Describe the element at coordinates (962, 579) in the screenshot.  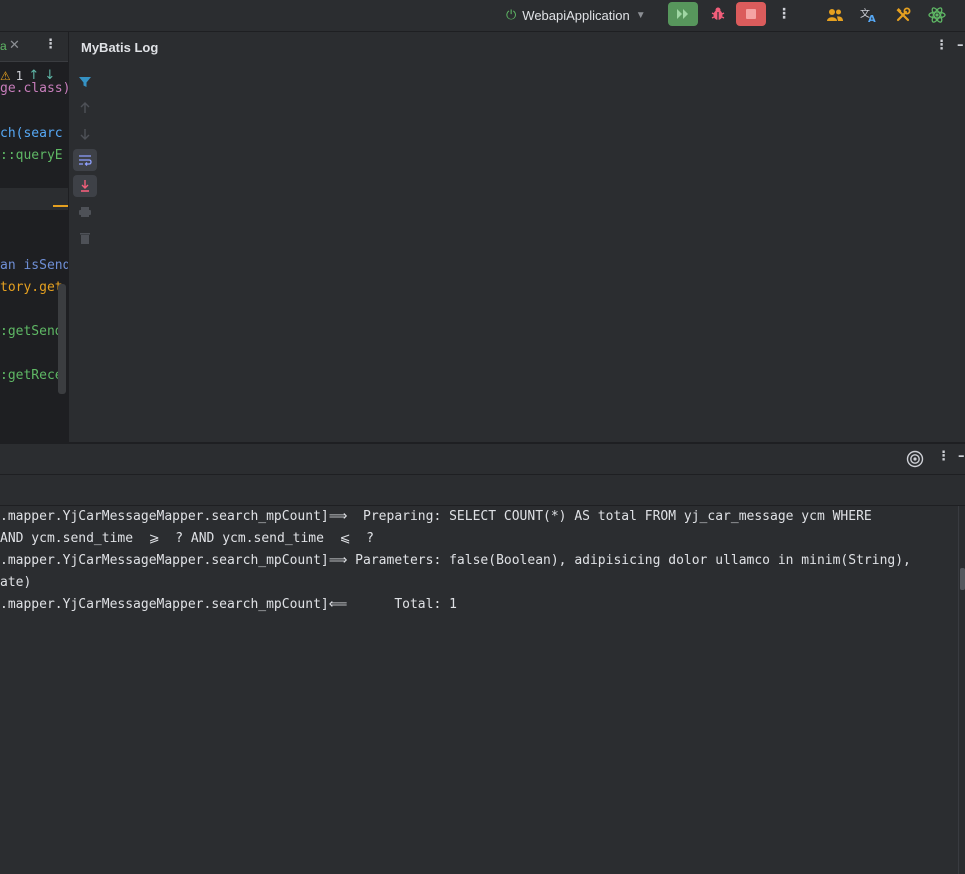
I see `console-scrollbar-thumb` at that location.